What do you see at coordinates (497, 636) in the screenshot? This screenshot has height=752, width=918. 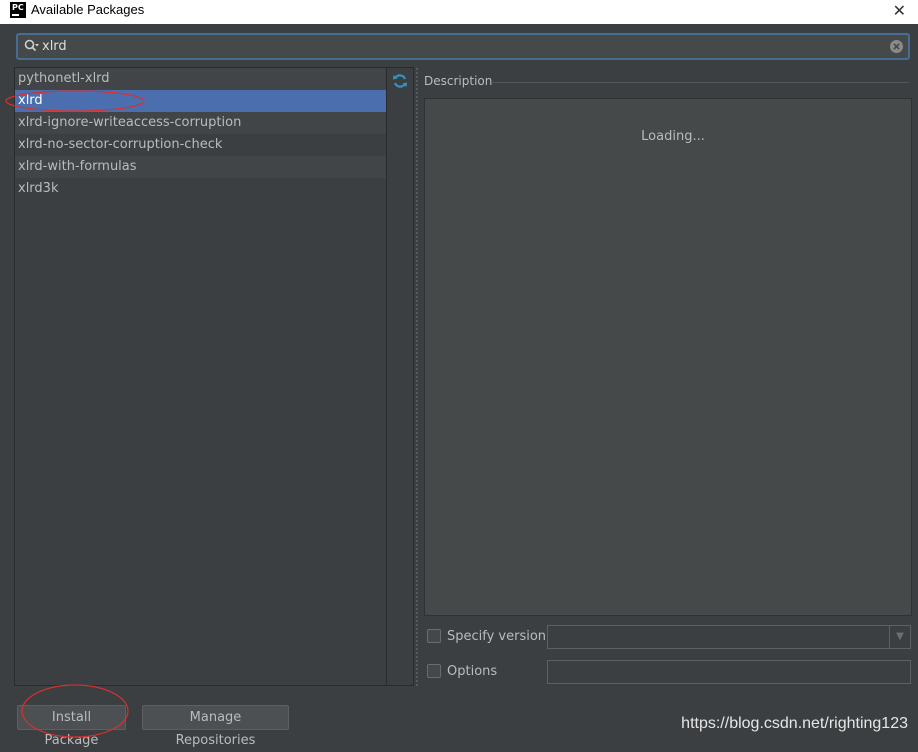 I see `specify-version-label: Specify version` at bounding box center [497, 636].